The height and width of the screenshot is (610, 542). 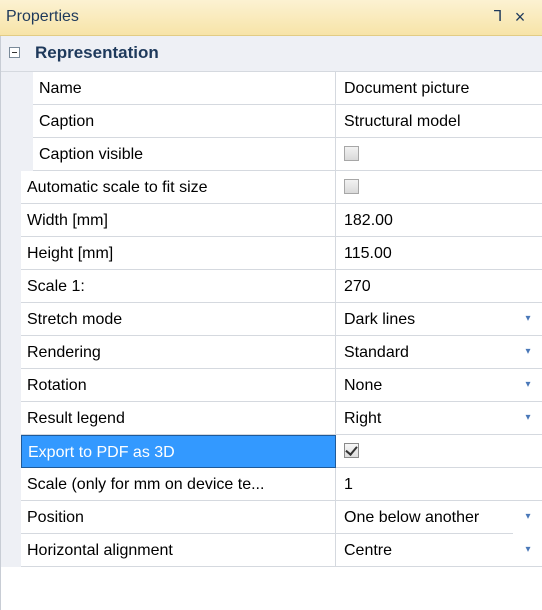 What do you see at coordinates (184, 121) in the screenshot?
I see `property-name: Caption` at bounding box center [184, 121].